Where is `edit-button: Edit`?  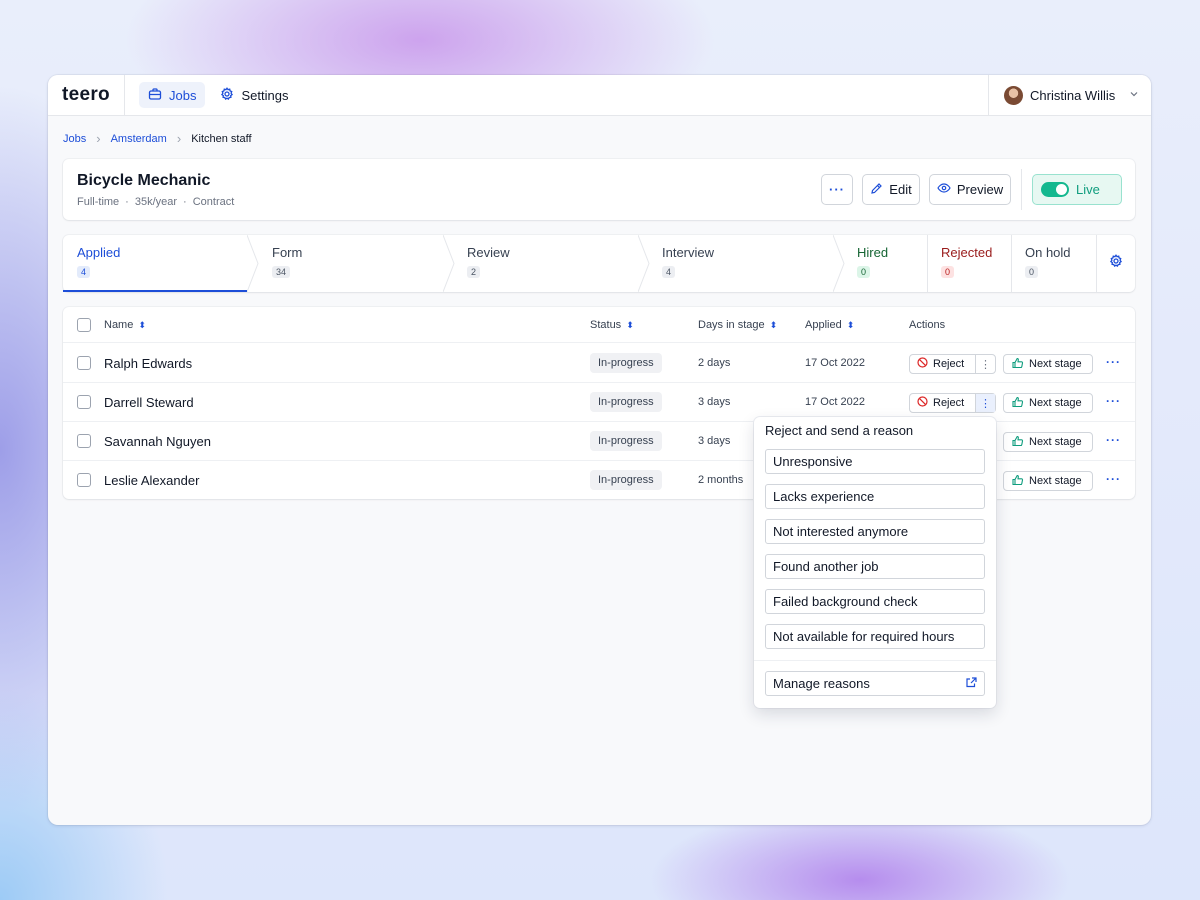
edit-button: Edit is located at coordinates (891, 189).